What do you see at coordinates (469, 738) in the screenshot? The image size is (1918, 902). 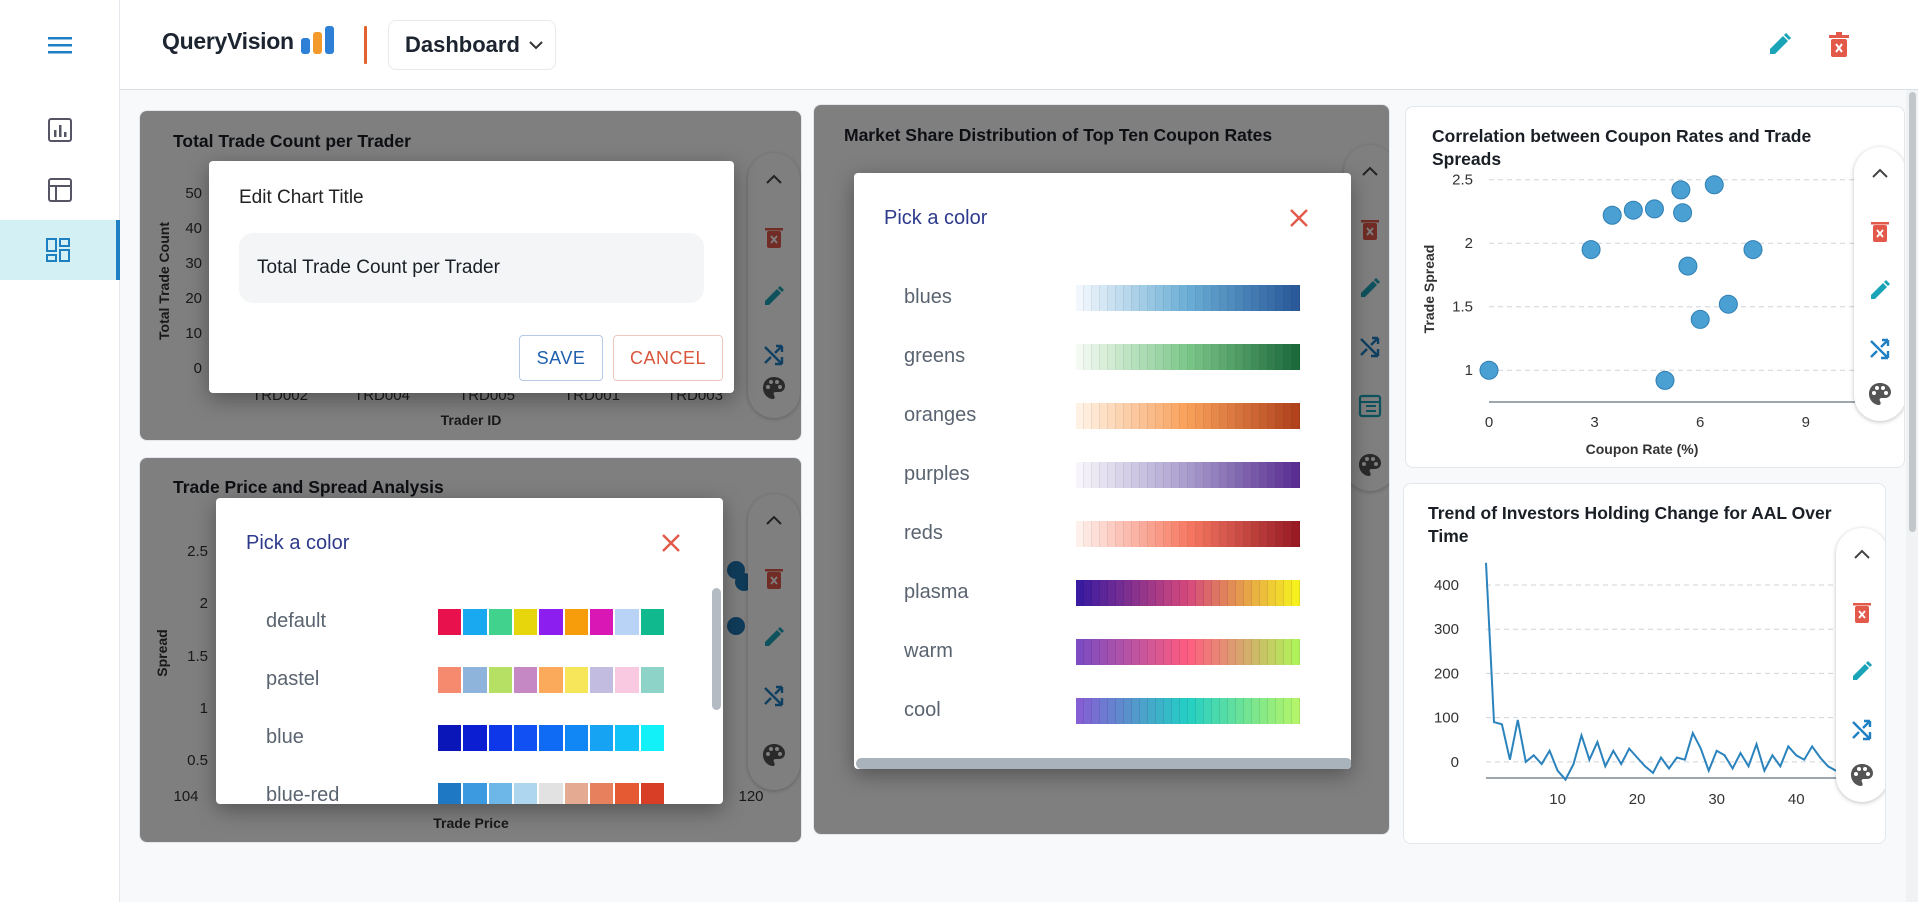 I see `palette-option-blue: blue` at bounding box center [469, 738].